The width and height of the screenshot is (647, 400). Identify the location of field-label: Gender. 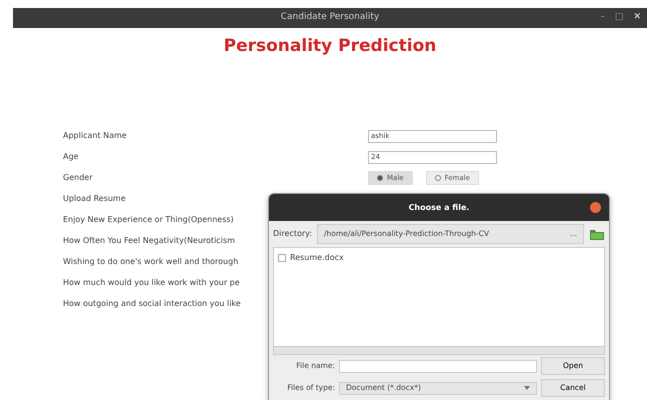
(77, 177).